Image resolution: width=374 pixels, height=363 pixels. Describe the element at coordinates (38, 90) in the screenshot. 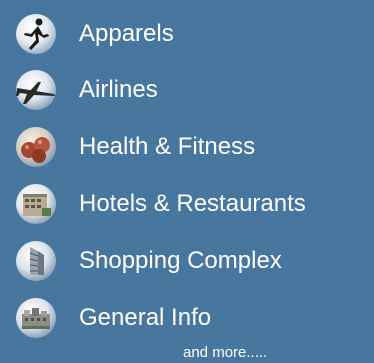

I see `airplane-icon` at that location.